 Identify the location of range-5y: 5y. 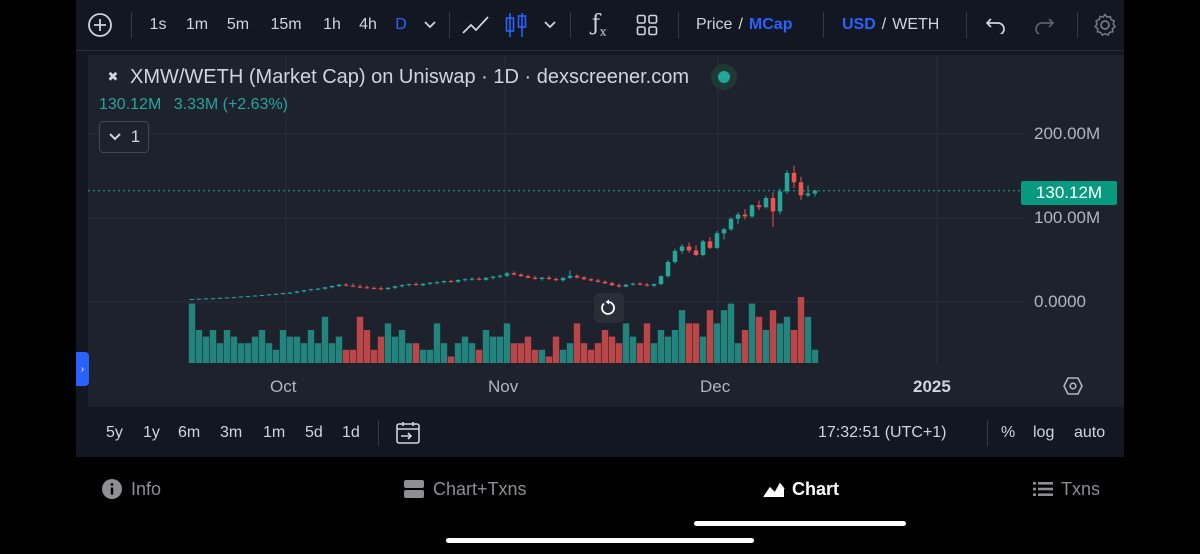
(114, 432).